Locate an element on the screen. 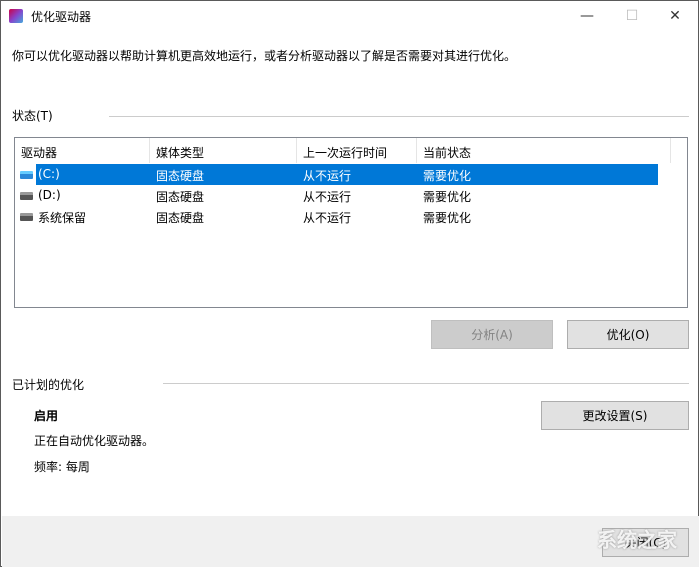 The height and width of the screenshot is (567, 699). scheduled-section-label: 已计划的优化 is located at coordinates (48, 385).